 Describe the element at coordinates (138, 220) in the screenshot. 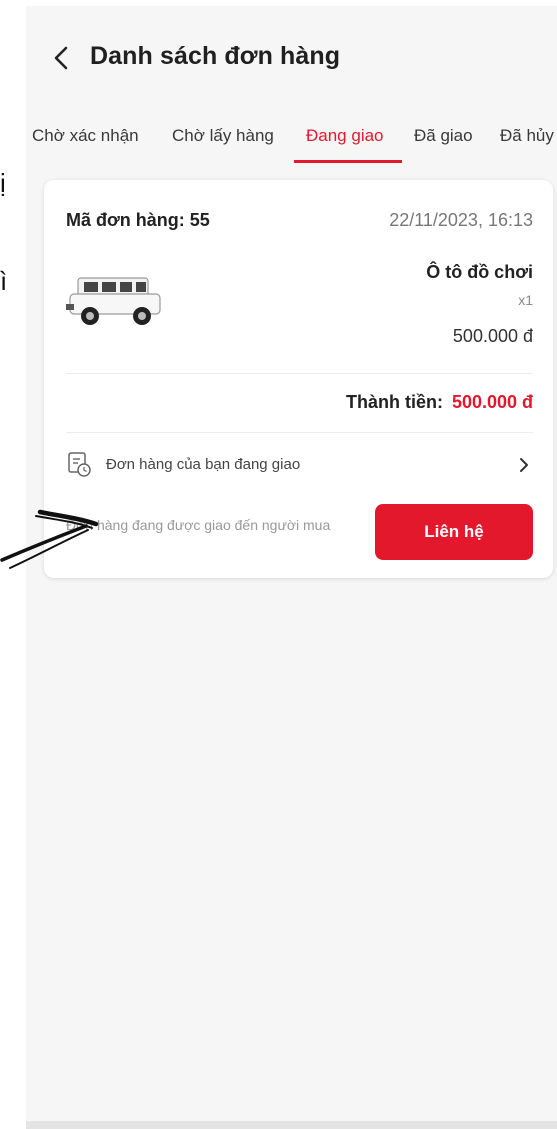

I see `order-id: Mã đơn hàng: 55` at that location.